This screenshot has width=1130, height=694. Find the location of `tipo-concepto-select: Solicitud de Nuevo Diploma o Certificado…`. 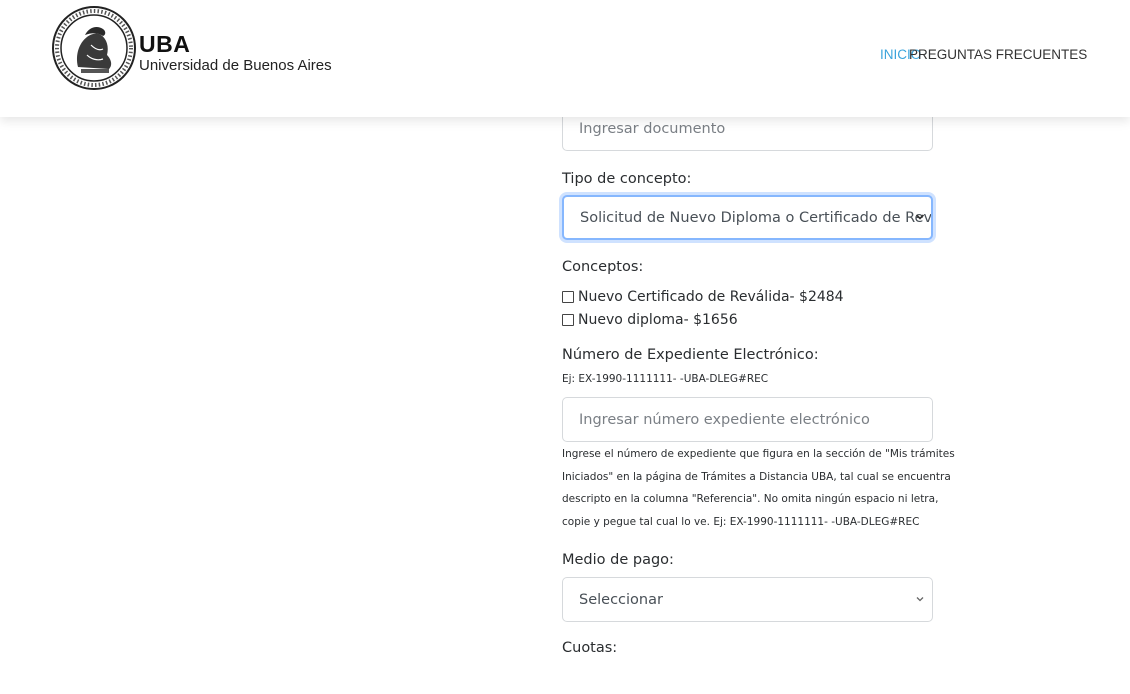

tipo-concepto-select: Solicitud de Nuevo Diploma o Certificado… is located at coordinates (747, 217).